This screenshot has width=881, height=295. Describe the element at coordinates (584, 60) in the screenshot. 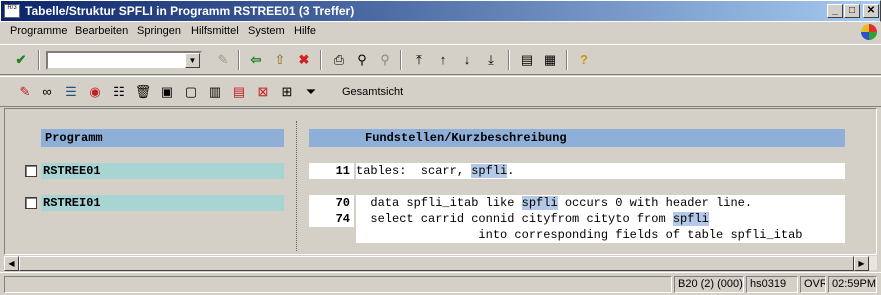

I see `help-icon: ?` at that location.